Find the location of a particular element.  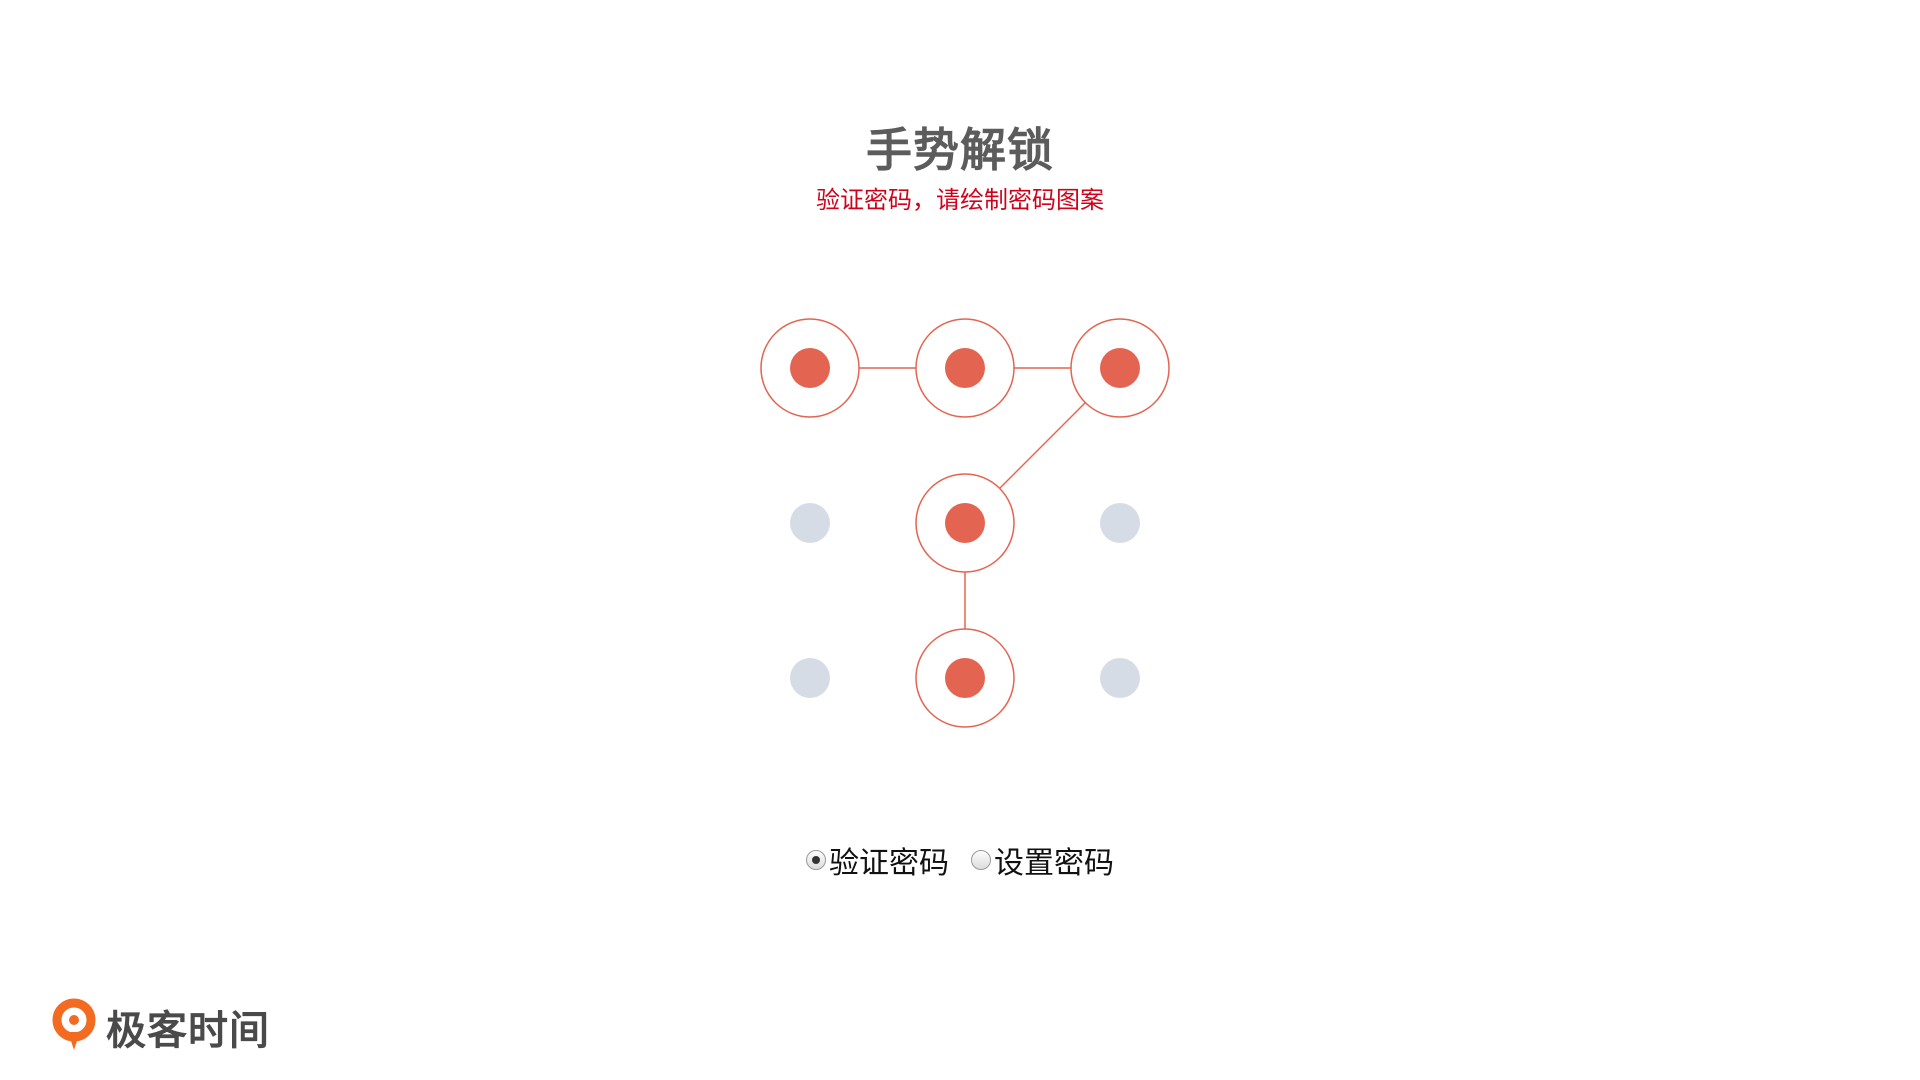

mode-radio-group: 验证密码 设置密码 is located at coordinates (960, 860).